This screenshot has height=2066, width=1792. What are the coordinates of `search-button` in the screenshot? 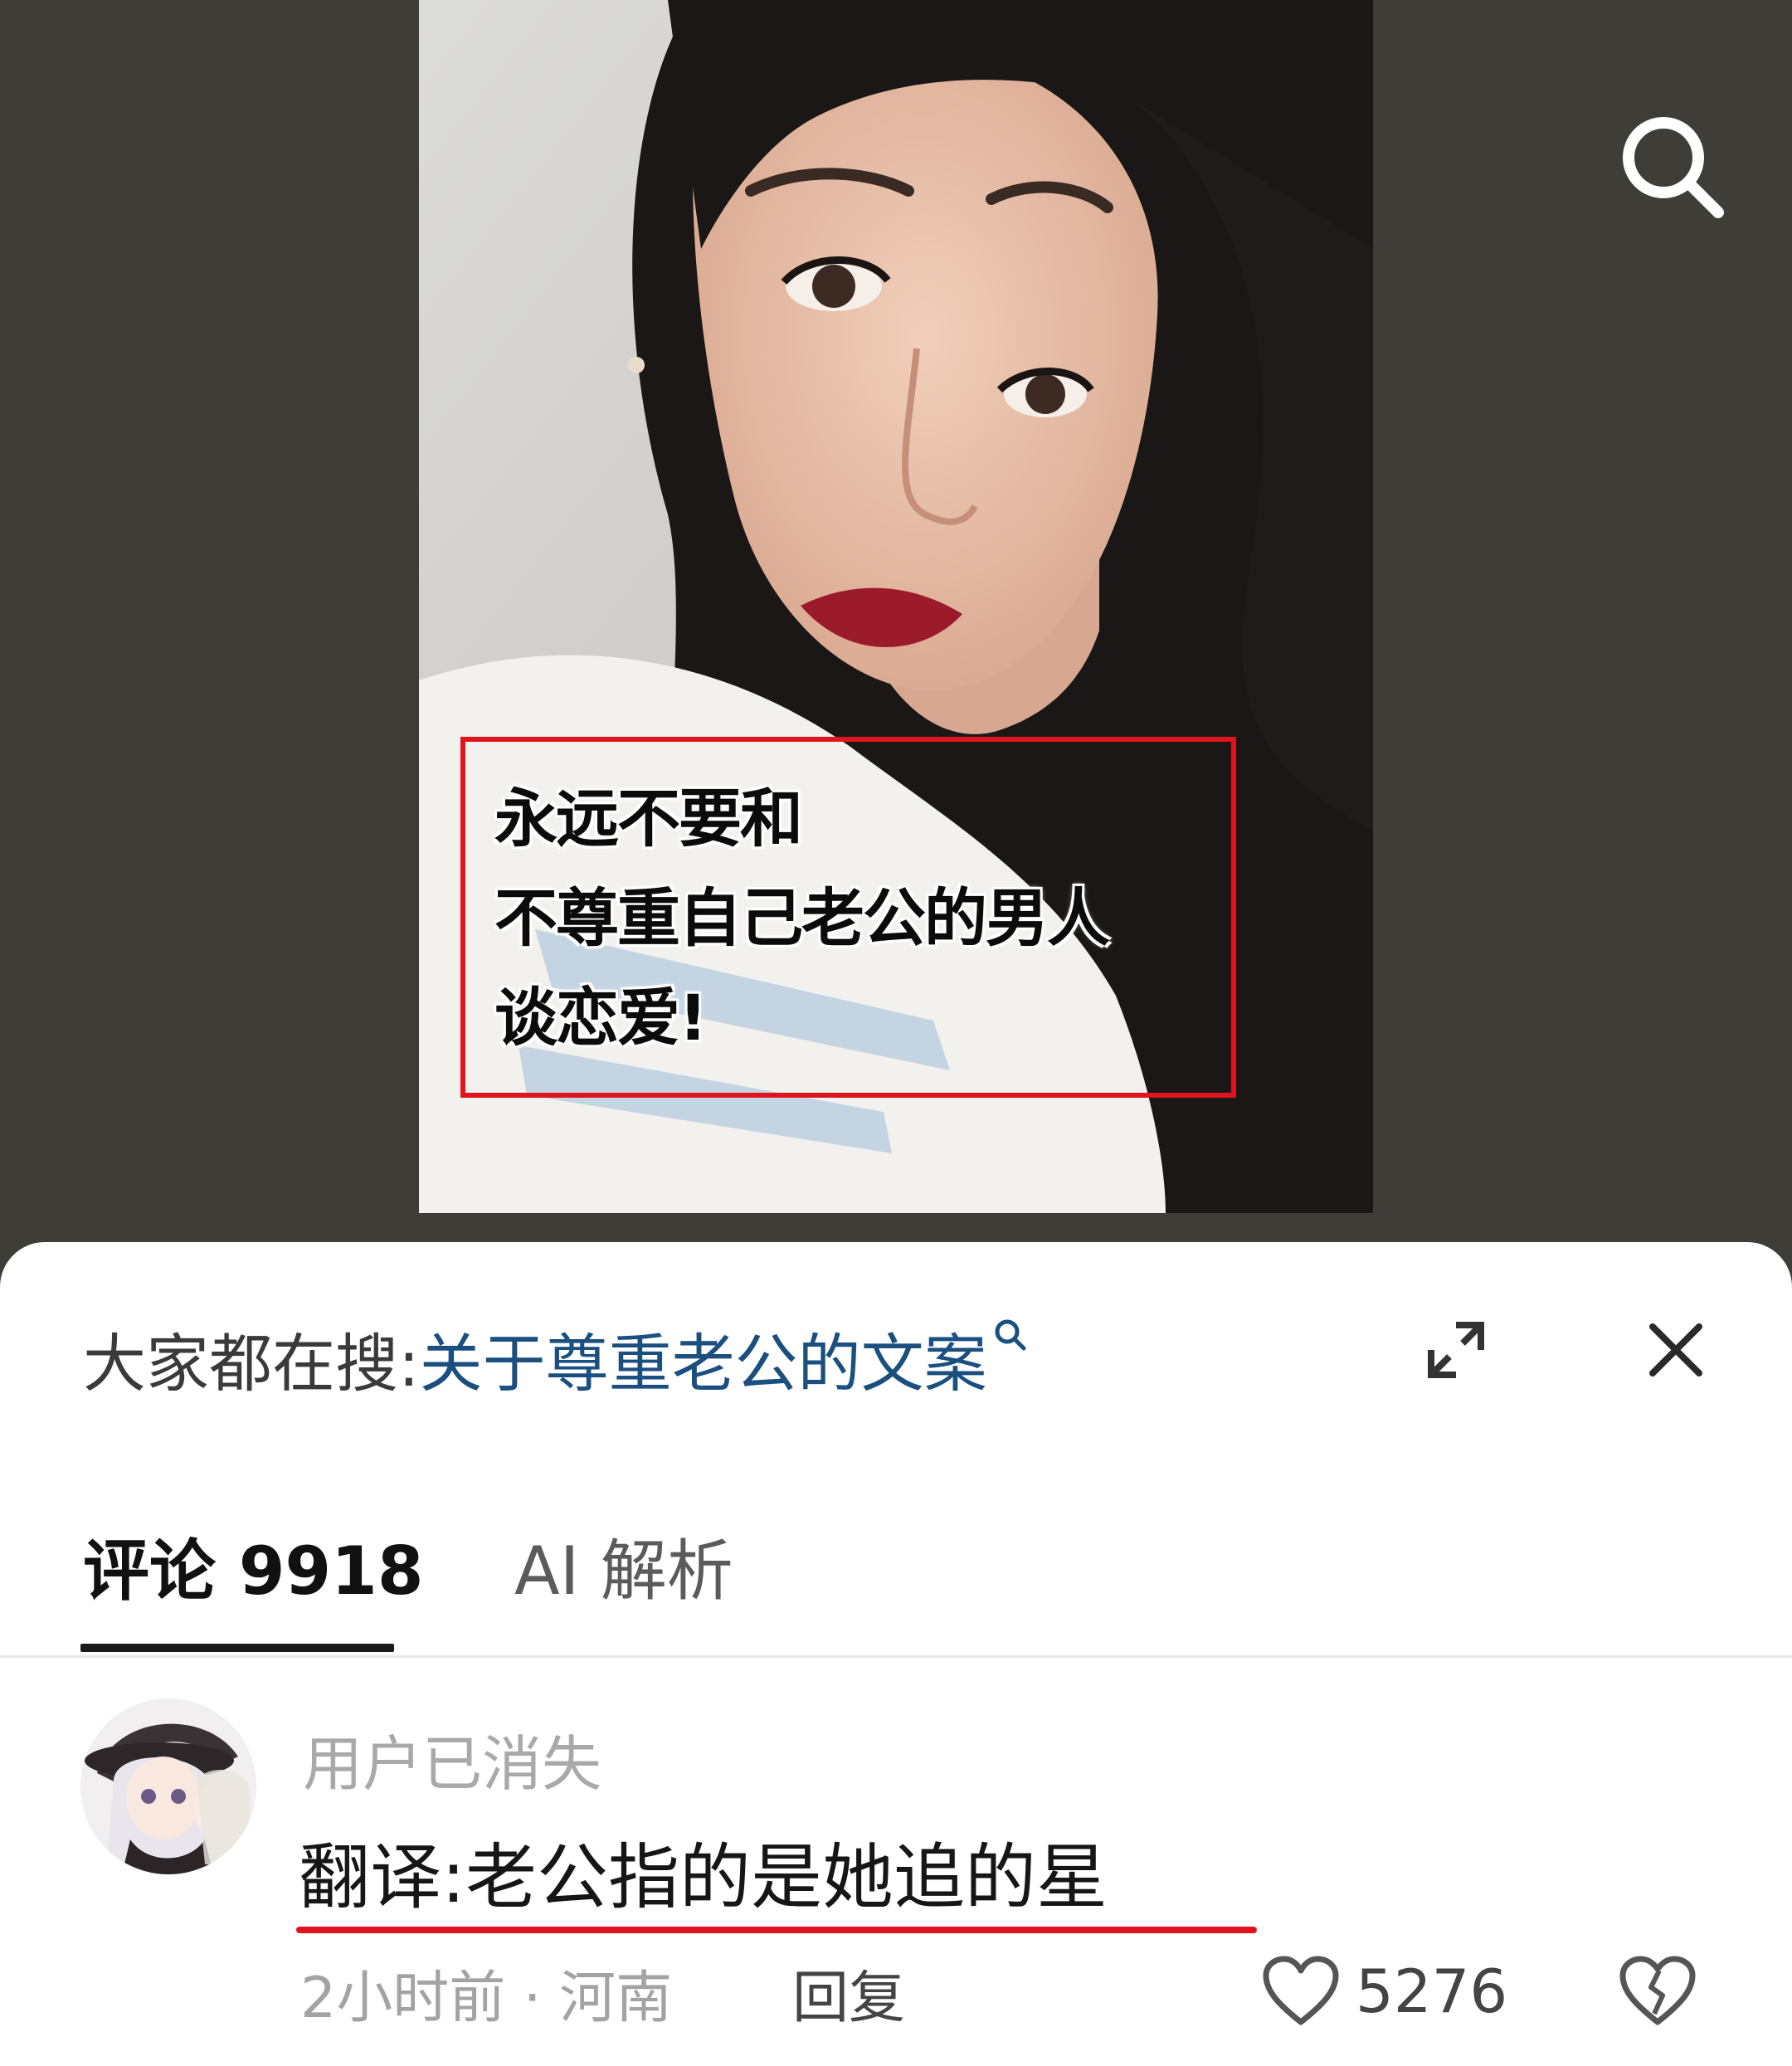 It's located at (1672, 166).